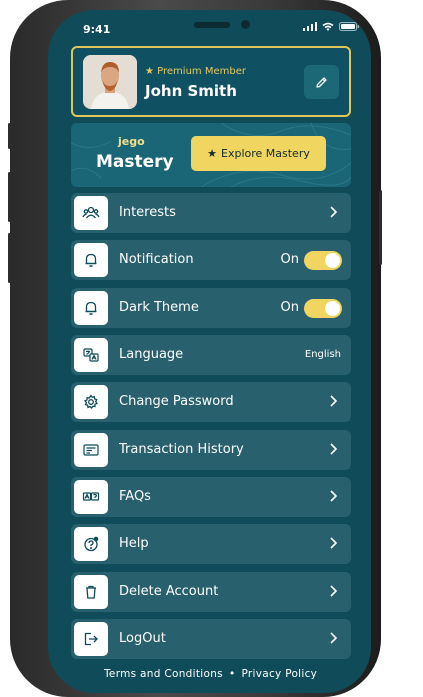 The width and height of the screenshot is (423, 697). I want to click on status-icons, so click(331, 26).